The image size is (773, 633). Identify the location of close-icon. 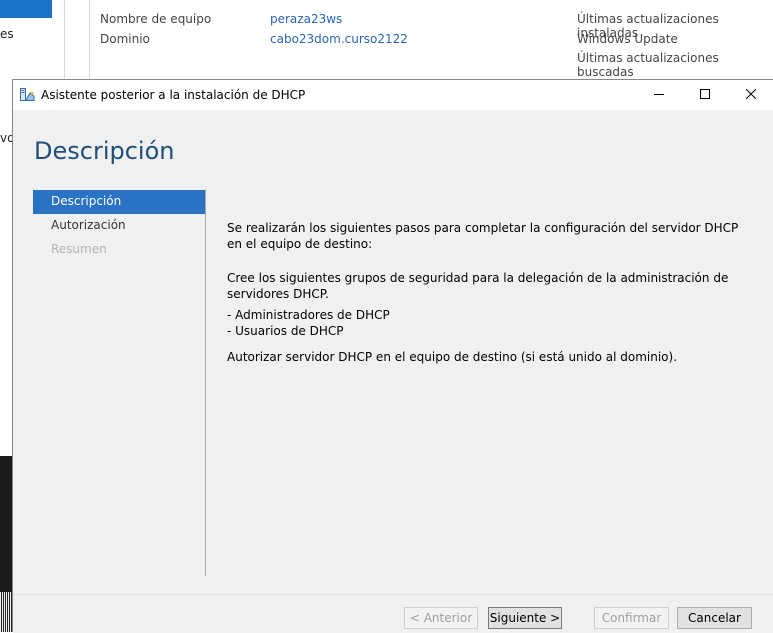
(751, 95).